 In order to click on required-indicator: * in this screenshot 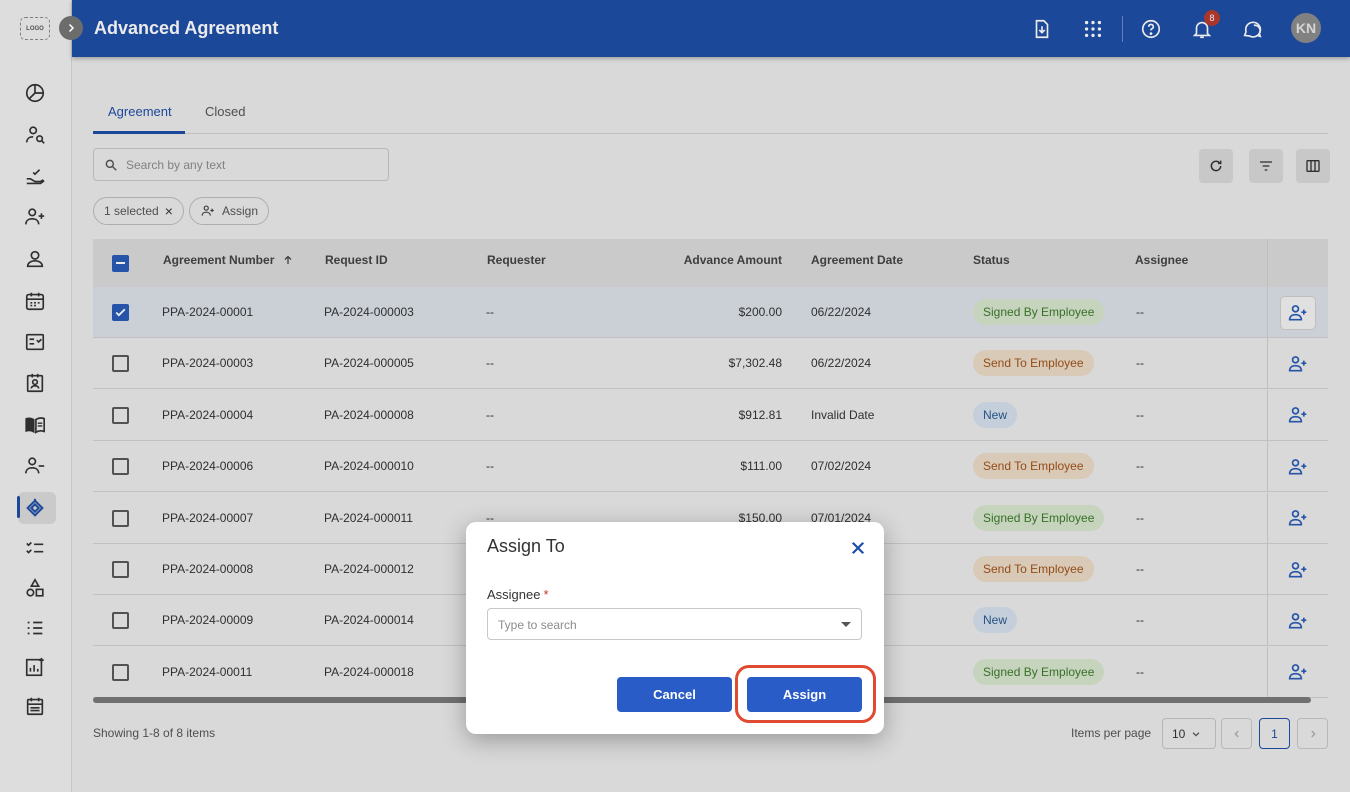, I will do `click(546, 594)`.